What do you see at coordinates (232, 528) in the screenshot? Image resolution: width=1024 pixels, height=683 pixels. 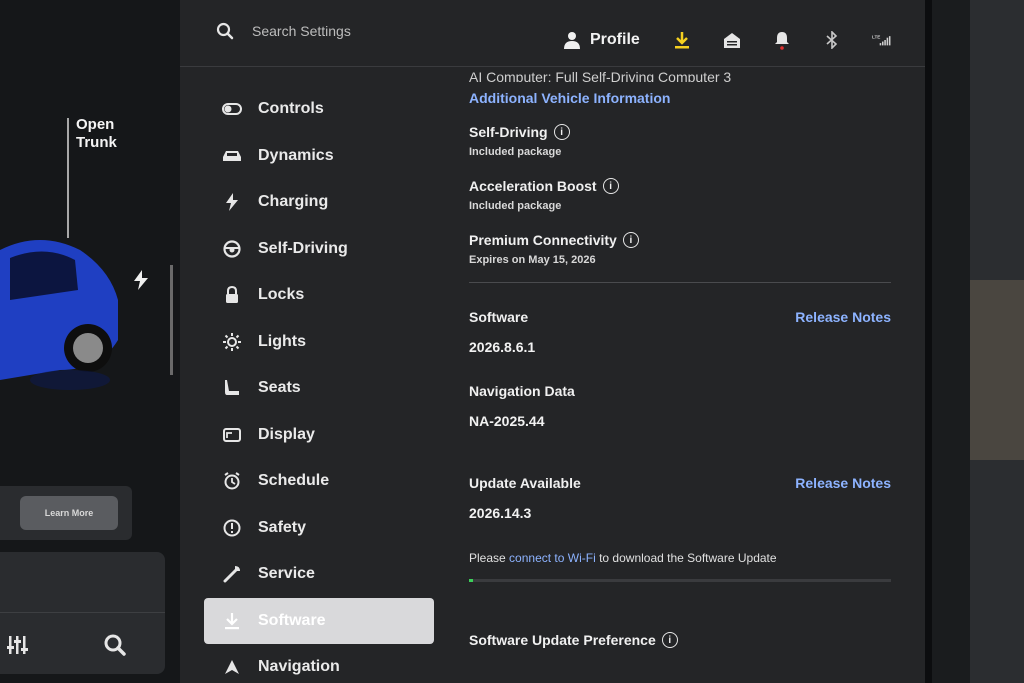 I see `alert-circle-icon` at bounding box center [232, 528].